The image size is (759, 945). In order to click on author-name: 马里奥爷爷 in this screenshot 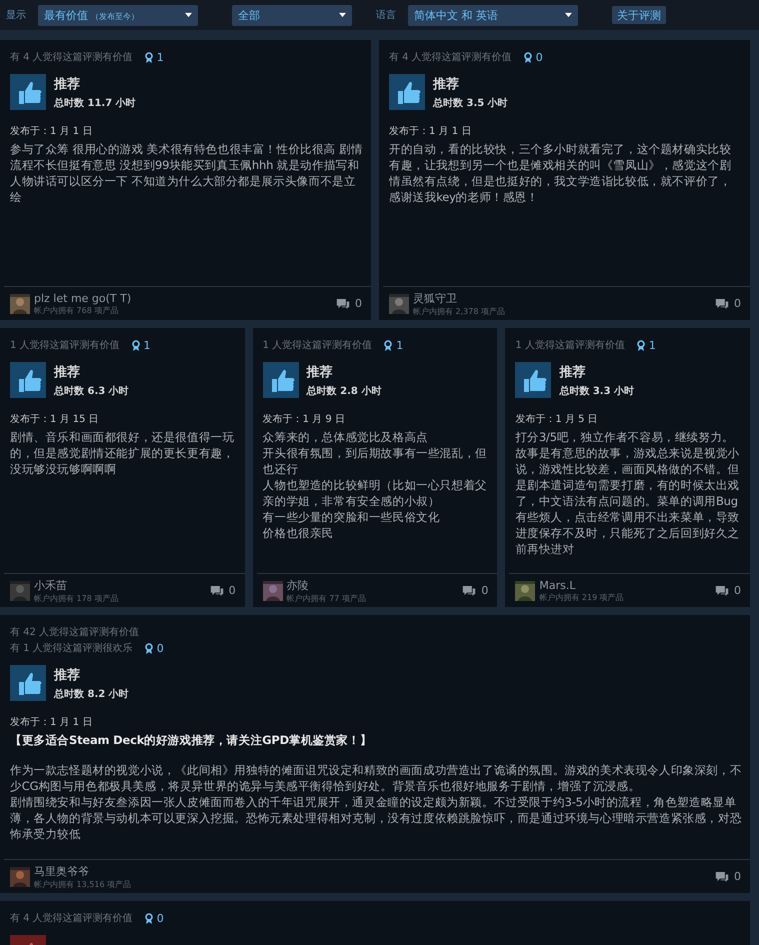, I will do `click(374, 871)`.